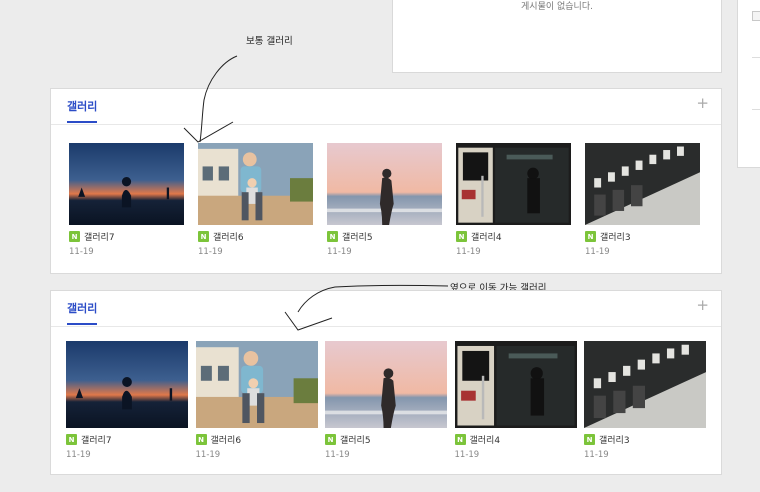 This screenshot has height=492, width=760. Describe the element at coordinates (557, 36) in the screenshot. I see `empty-board-box: 게시물이 없습니다.` at that location.